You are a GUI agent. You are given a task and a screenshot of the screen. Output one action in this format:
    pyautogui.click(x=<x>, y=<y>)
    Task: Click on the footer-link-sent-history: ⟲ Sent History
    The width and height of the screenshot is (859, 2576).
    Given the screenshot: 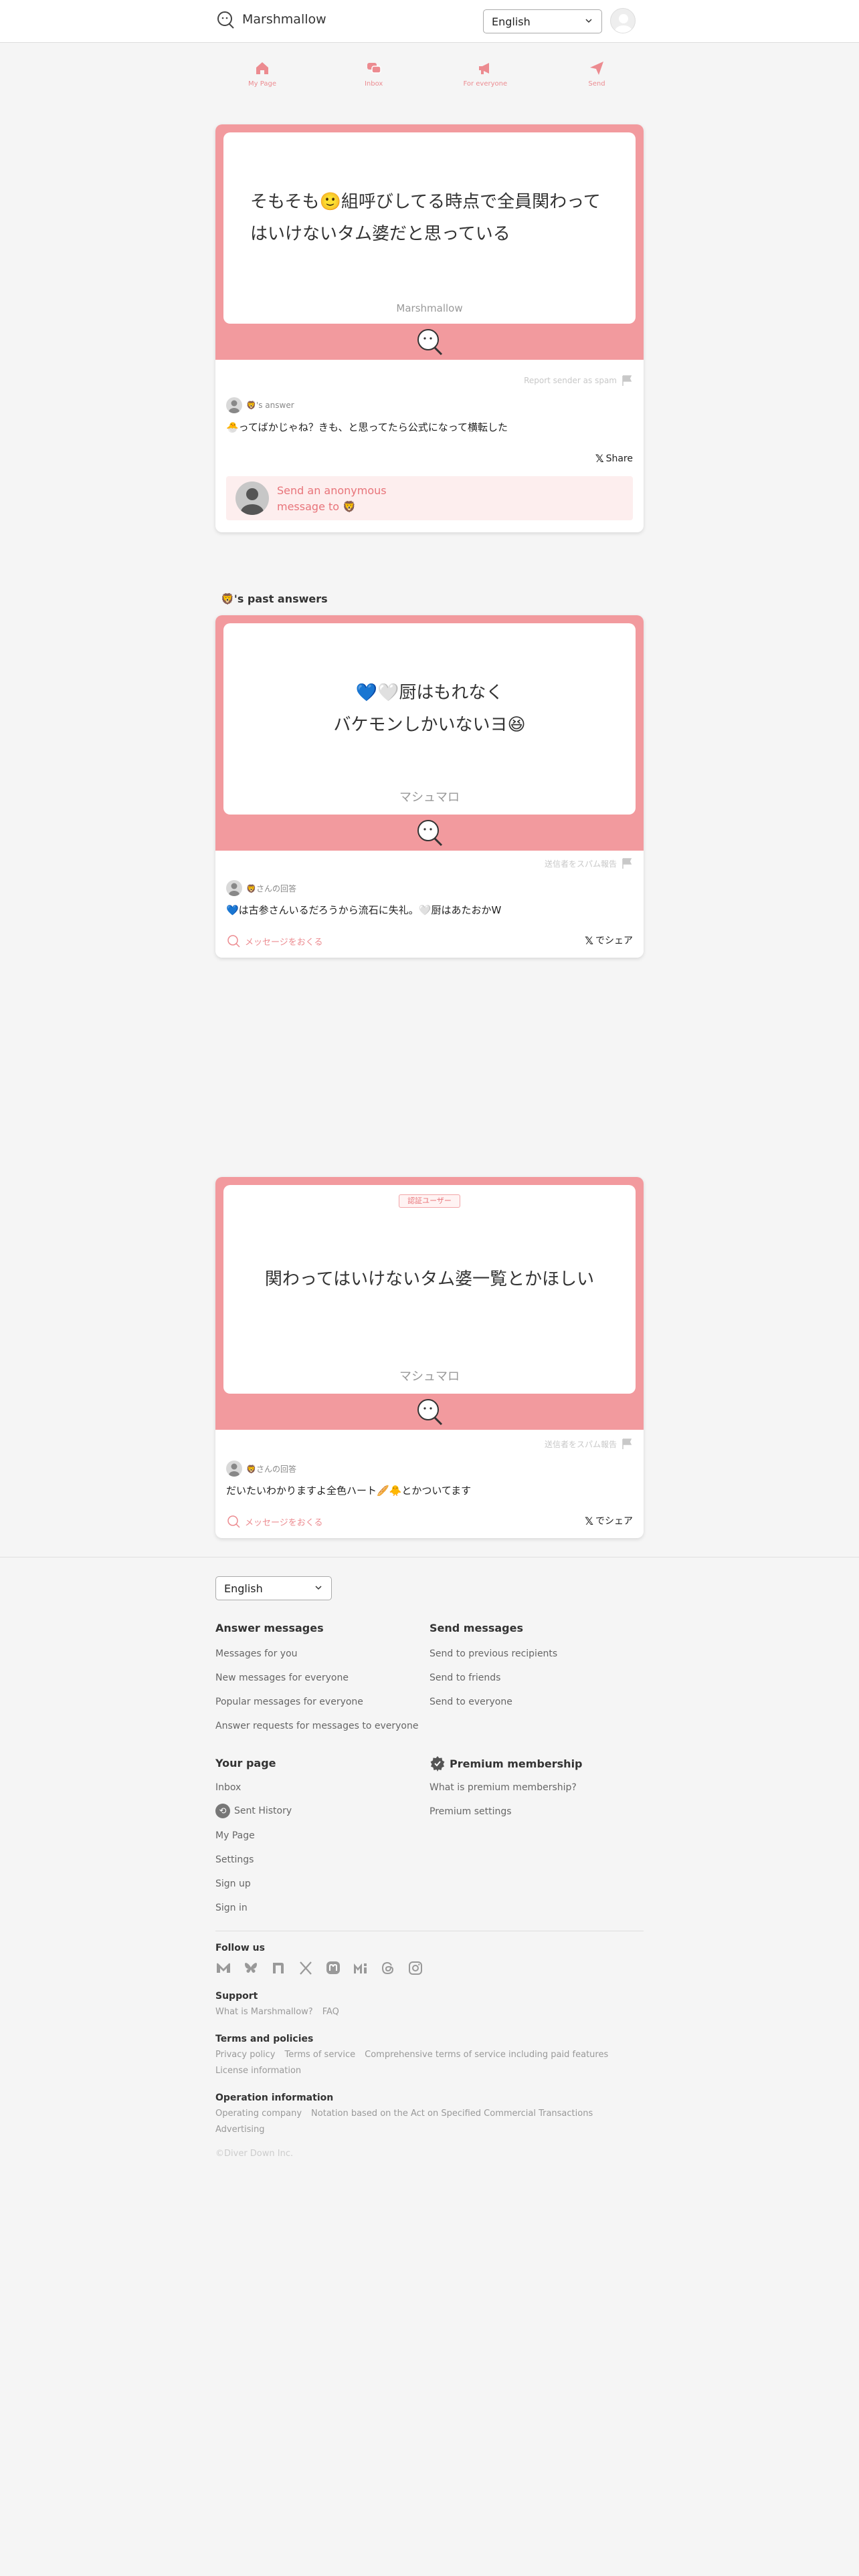 What is the action you would take?
    pyautogui.click(x=253, y=1811)
    